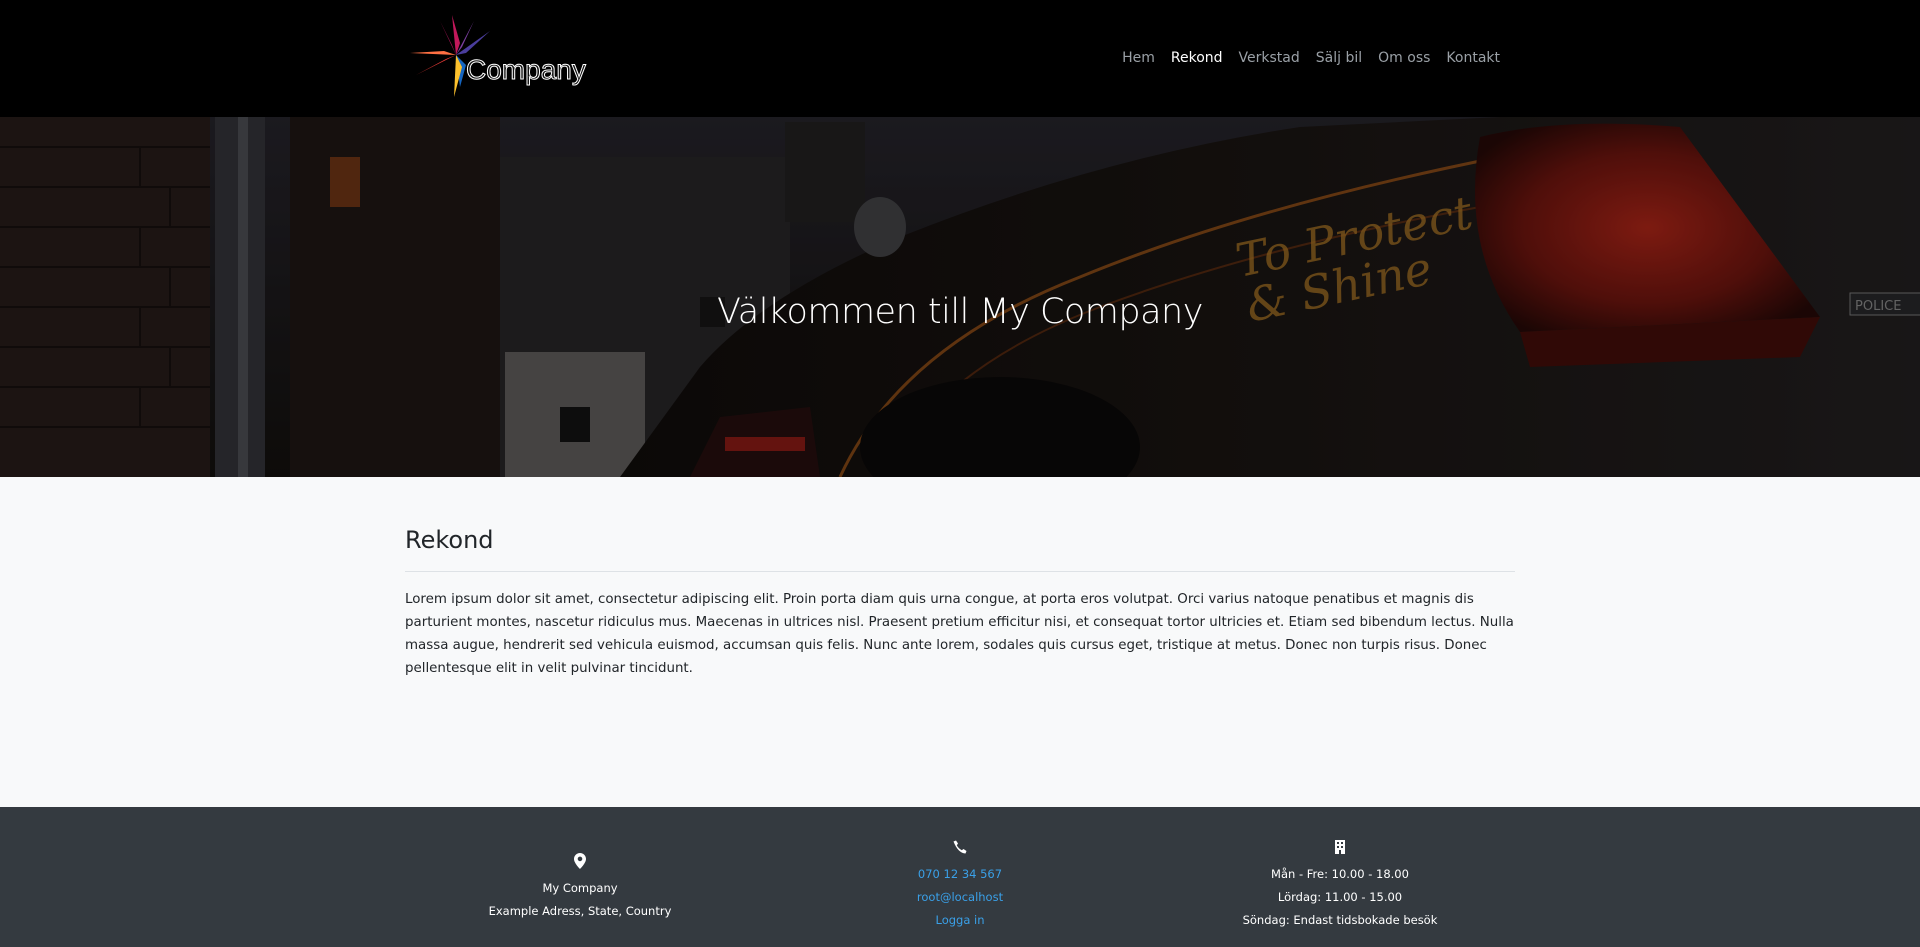 This screenshot has width=1920, height=947. What do you see at coordinates (1339, 58) in the screenshot?
I see `nav-item-salj-bil: Sälj bil` at bounding box center [1339, 58].